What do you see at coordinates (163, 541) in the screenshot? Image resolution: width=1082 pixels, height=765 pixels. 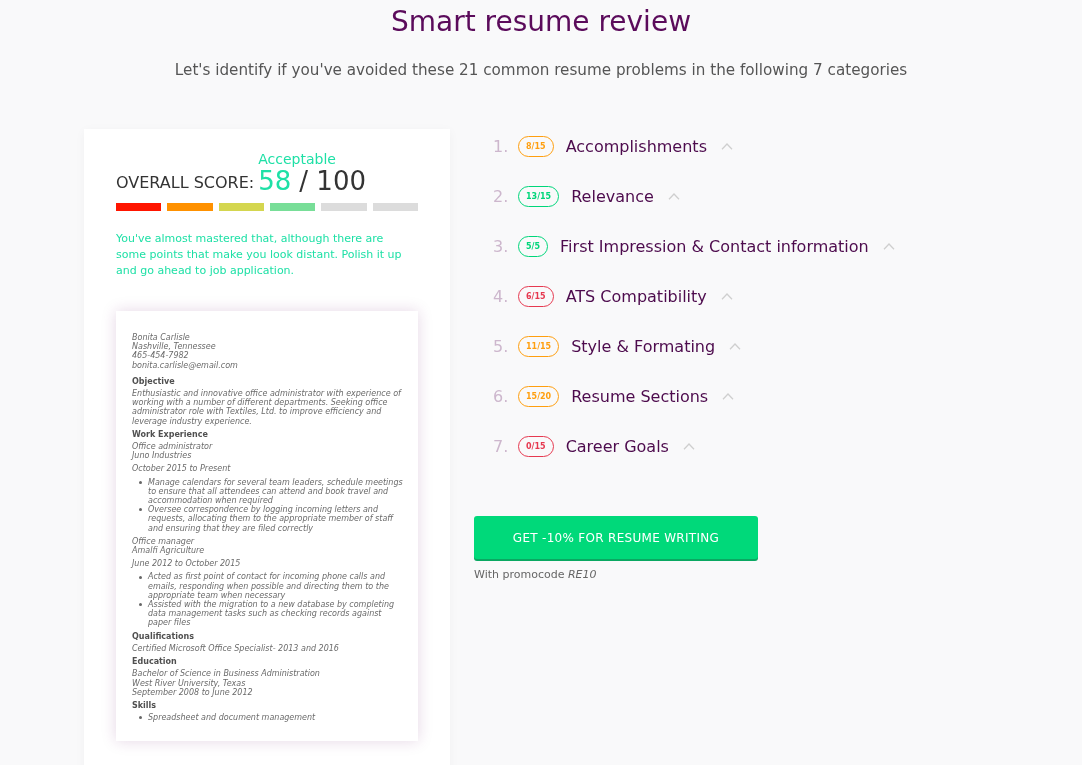 I see `resume-line: Office manager` at bounding box center [163, 541].